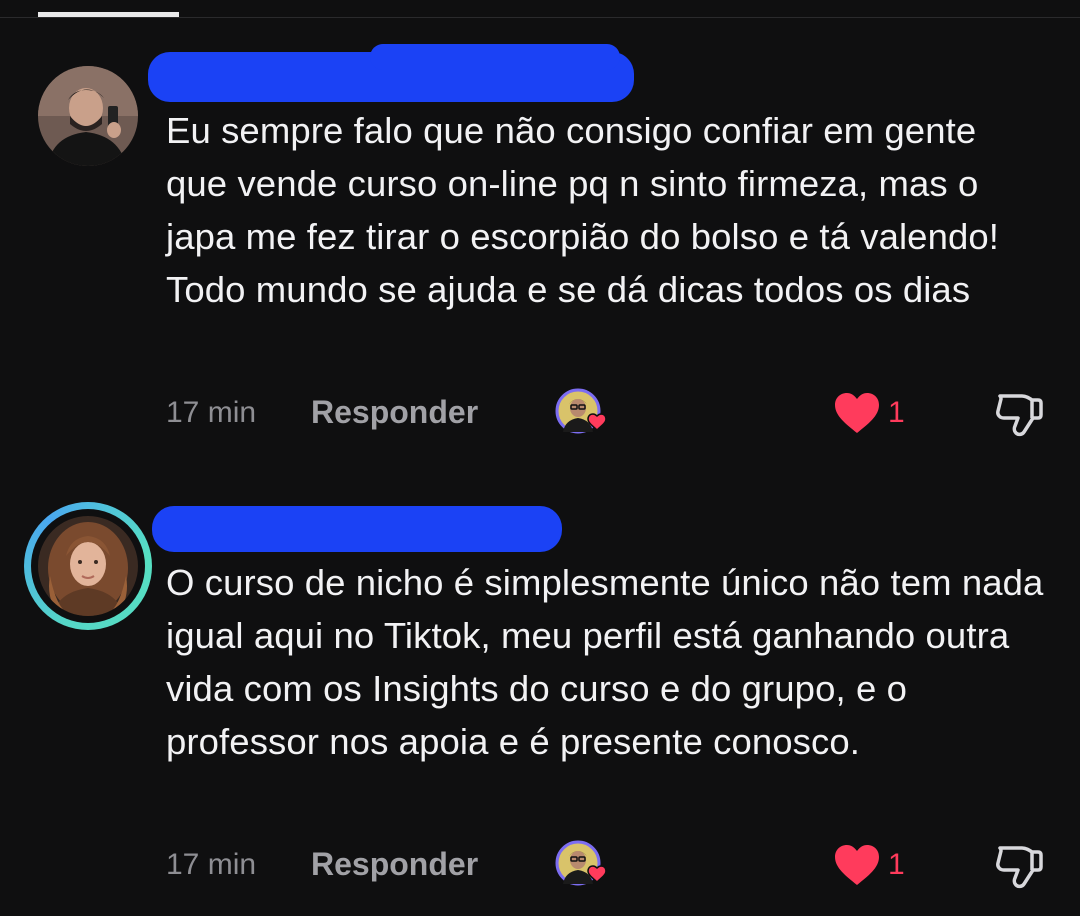  Describe the element at coordinates (540, 17) in the screenshot. I see `tab-divider` at that location.